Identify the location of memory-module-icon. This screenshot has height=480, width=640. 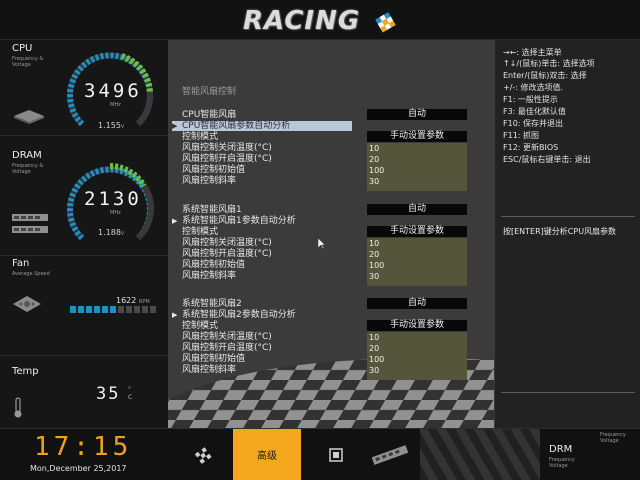
(30, 223).